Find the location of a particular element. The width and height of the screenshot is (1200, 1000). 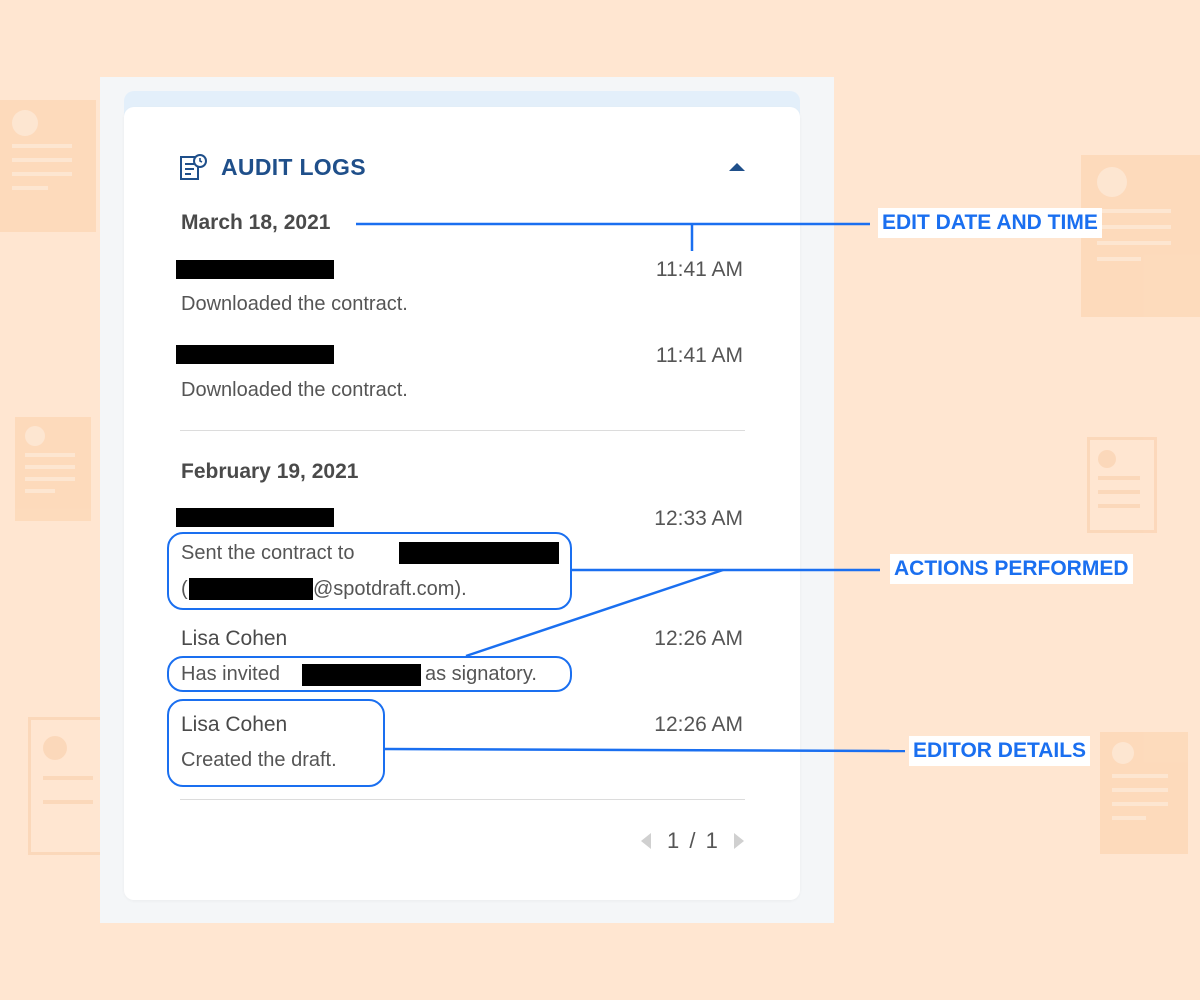

edit-date-time-label: EDIT DATE AND TIME is located at coordinates (990, 223).